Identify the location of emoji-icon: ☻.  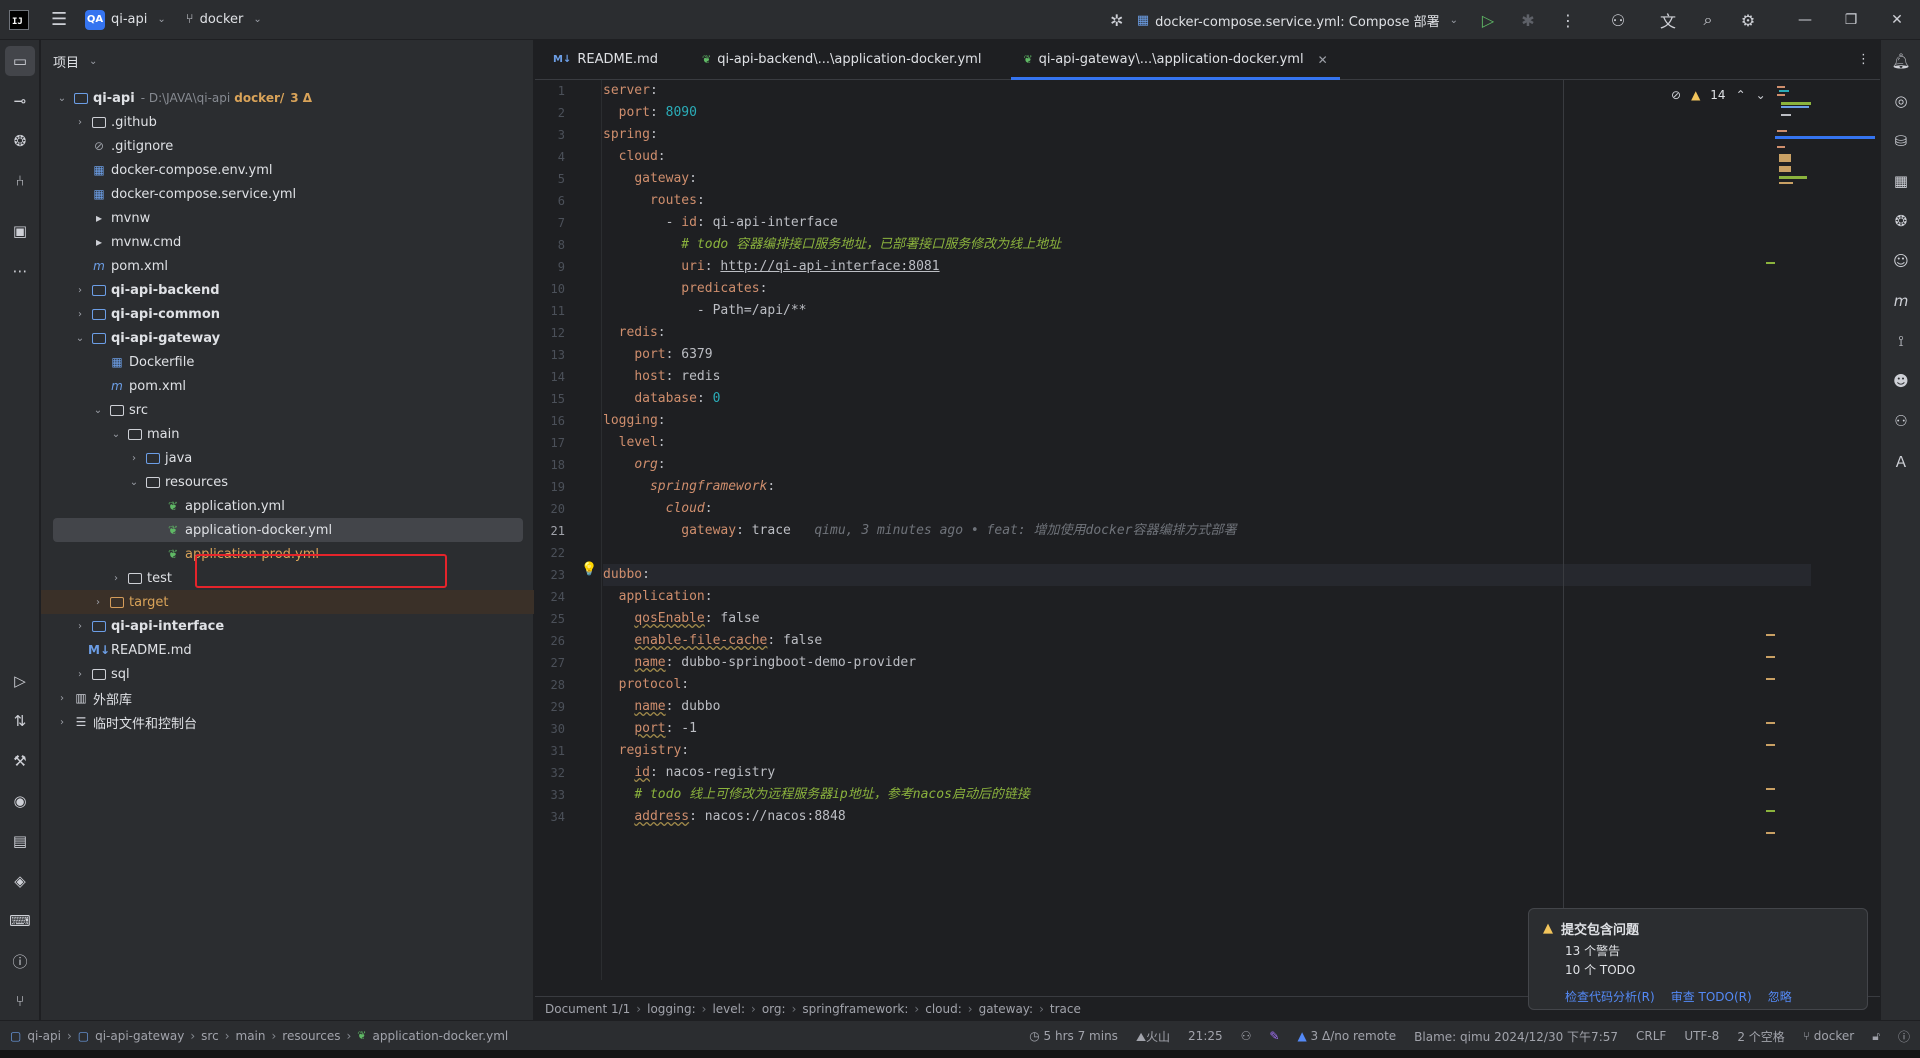
(1900, 381).